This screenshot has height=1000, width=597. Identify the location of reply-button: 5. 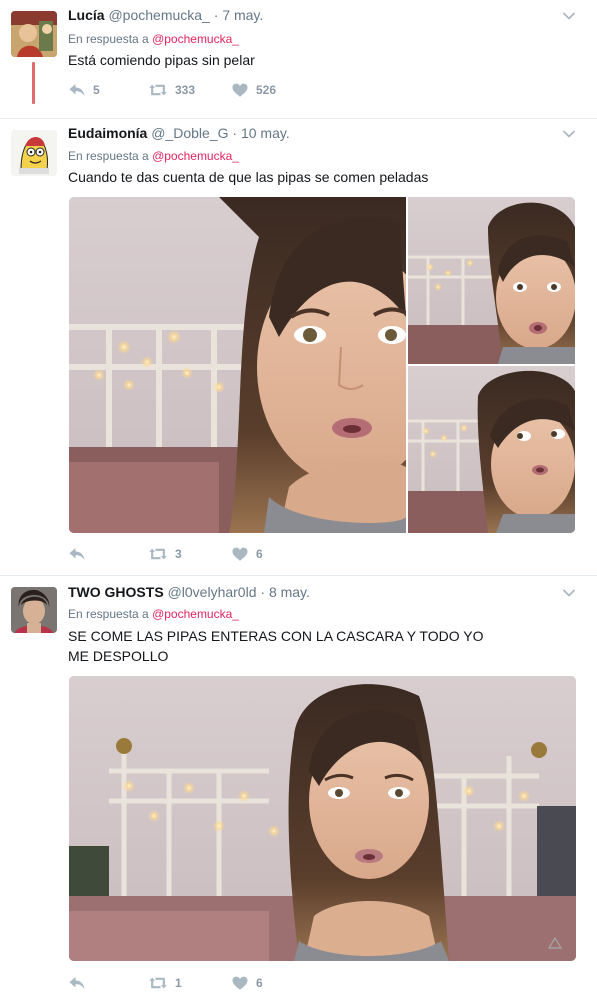
(84, 90).